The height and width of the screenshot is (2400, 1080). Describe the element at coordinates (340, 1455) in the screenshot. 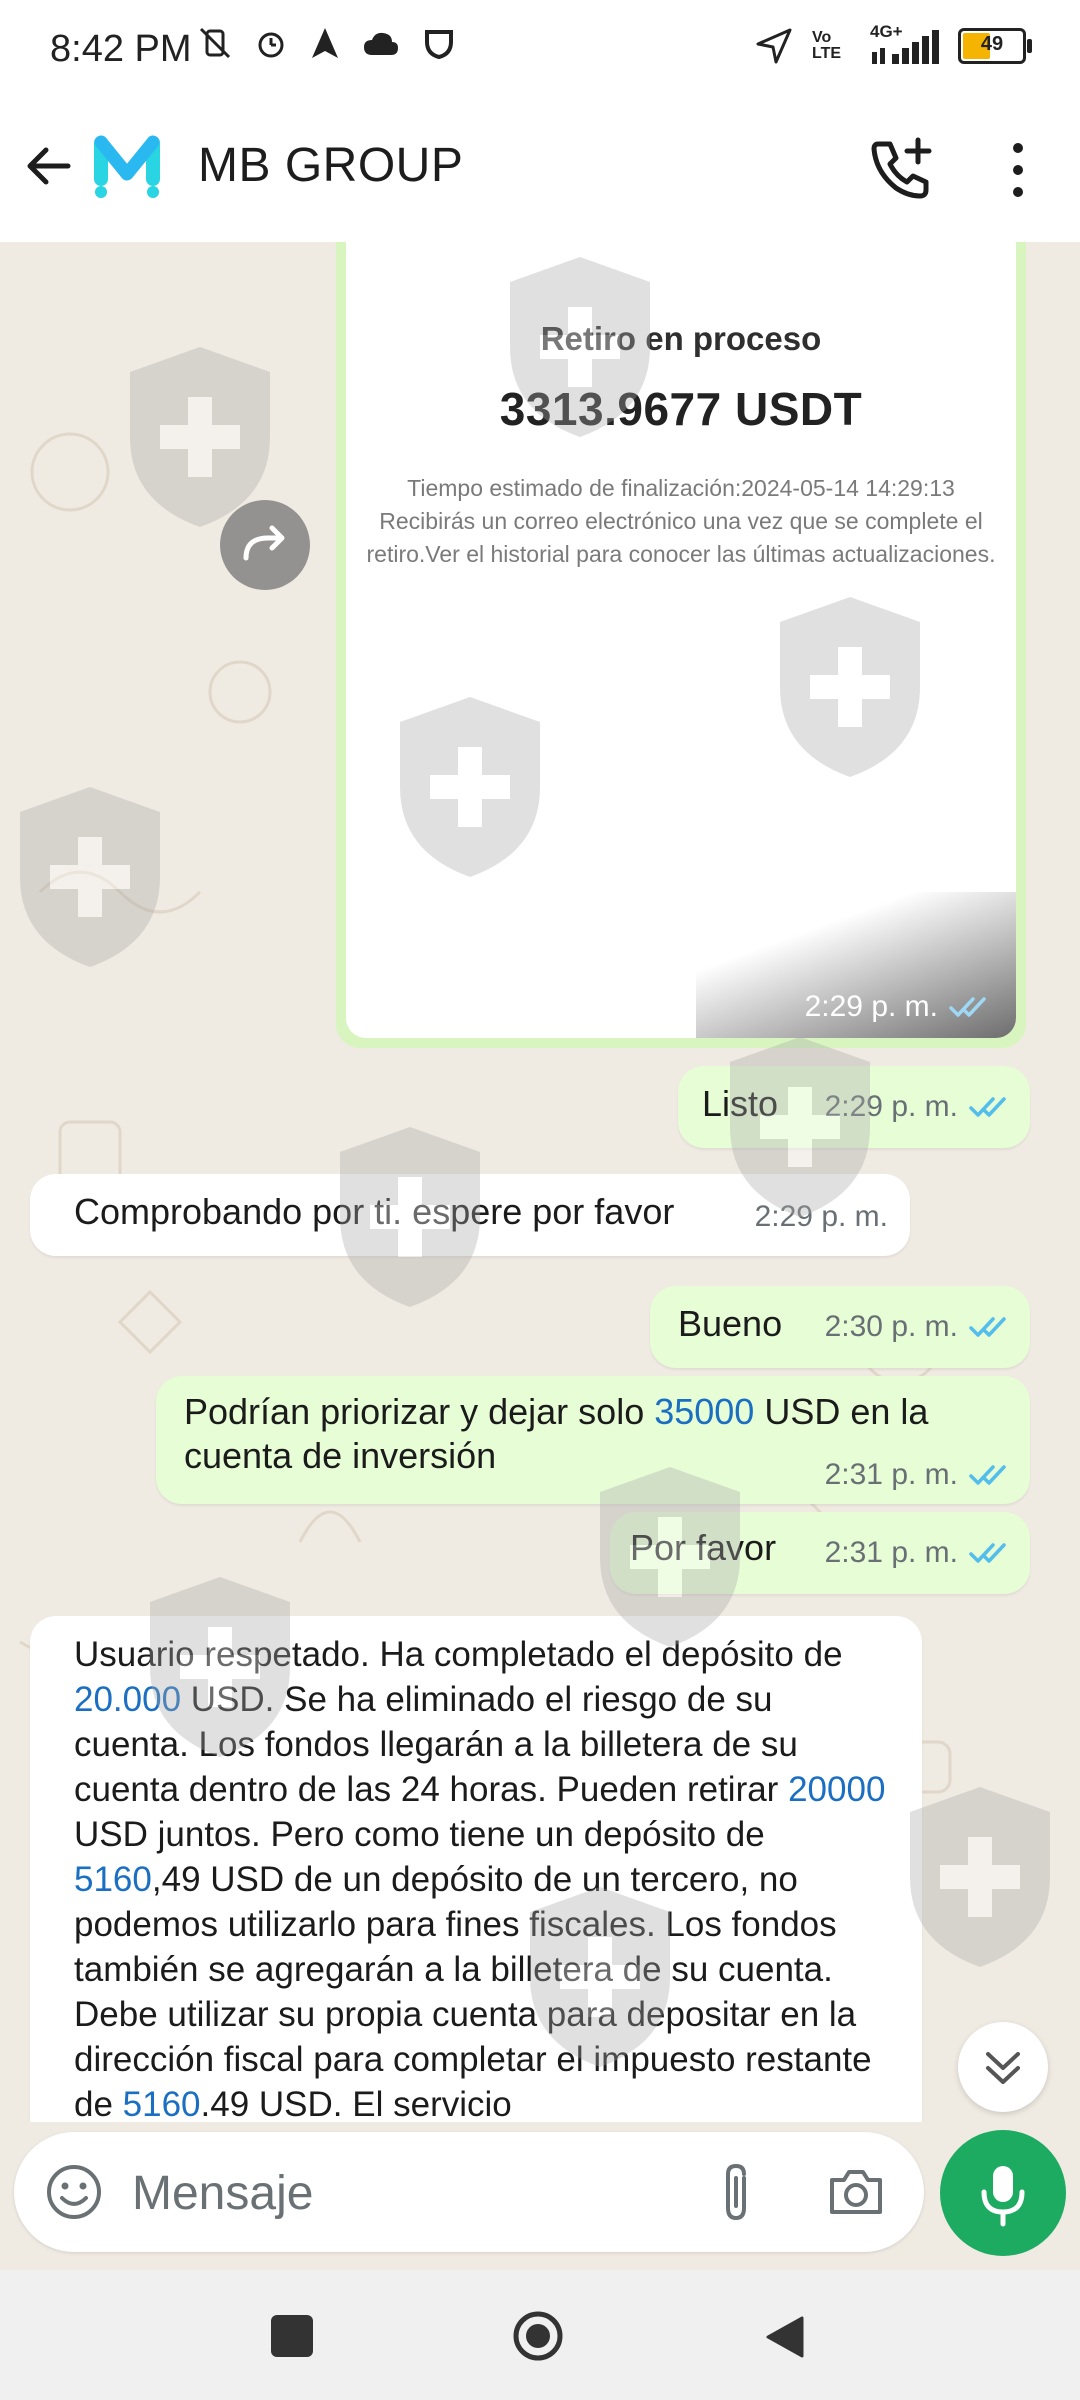

I see `message-text-part: cuenta de inversión` at that location.